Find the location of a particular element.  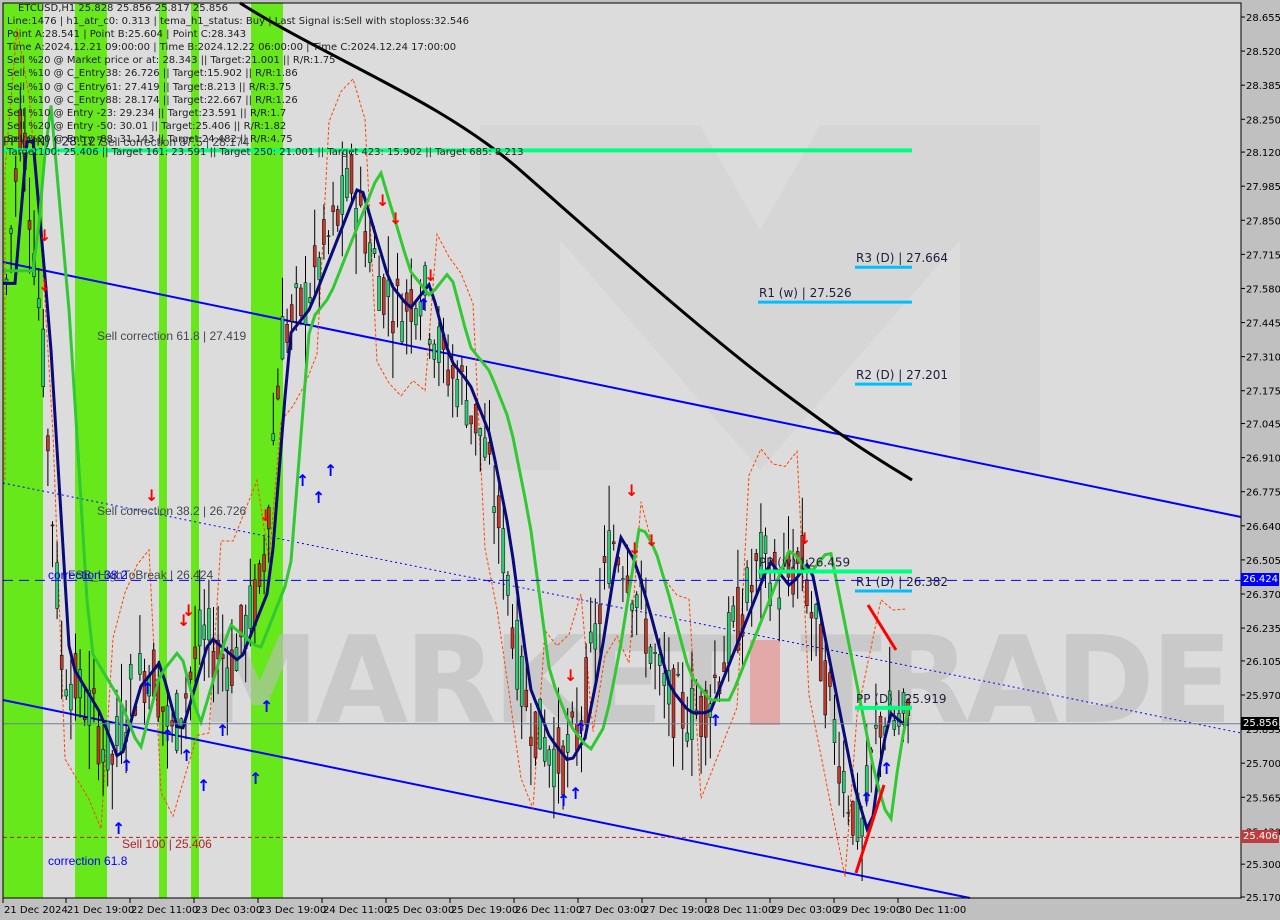

x-tick-label: 25 Dec 19:00 is located at coordinates (484, 910).